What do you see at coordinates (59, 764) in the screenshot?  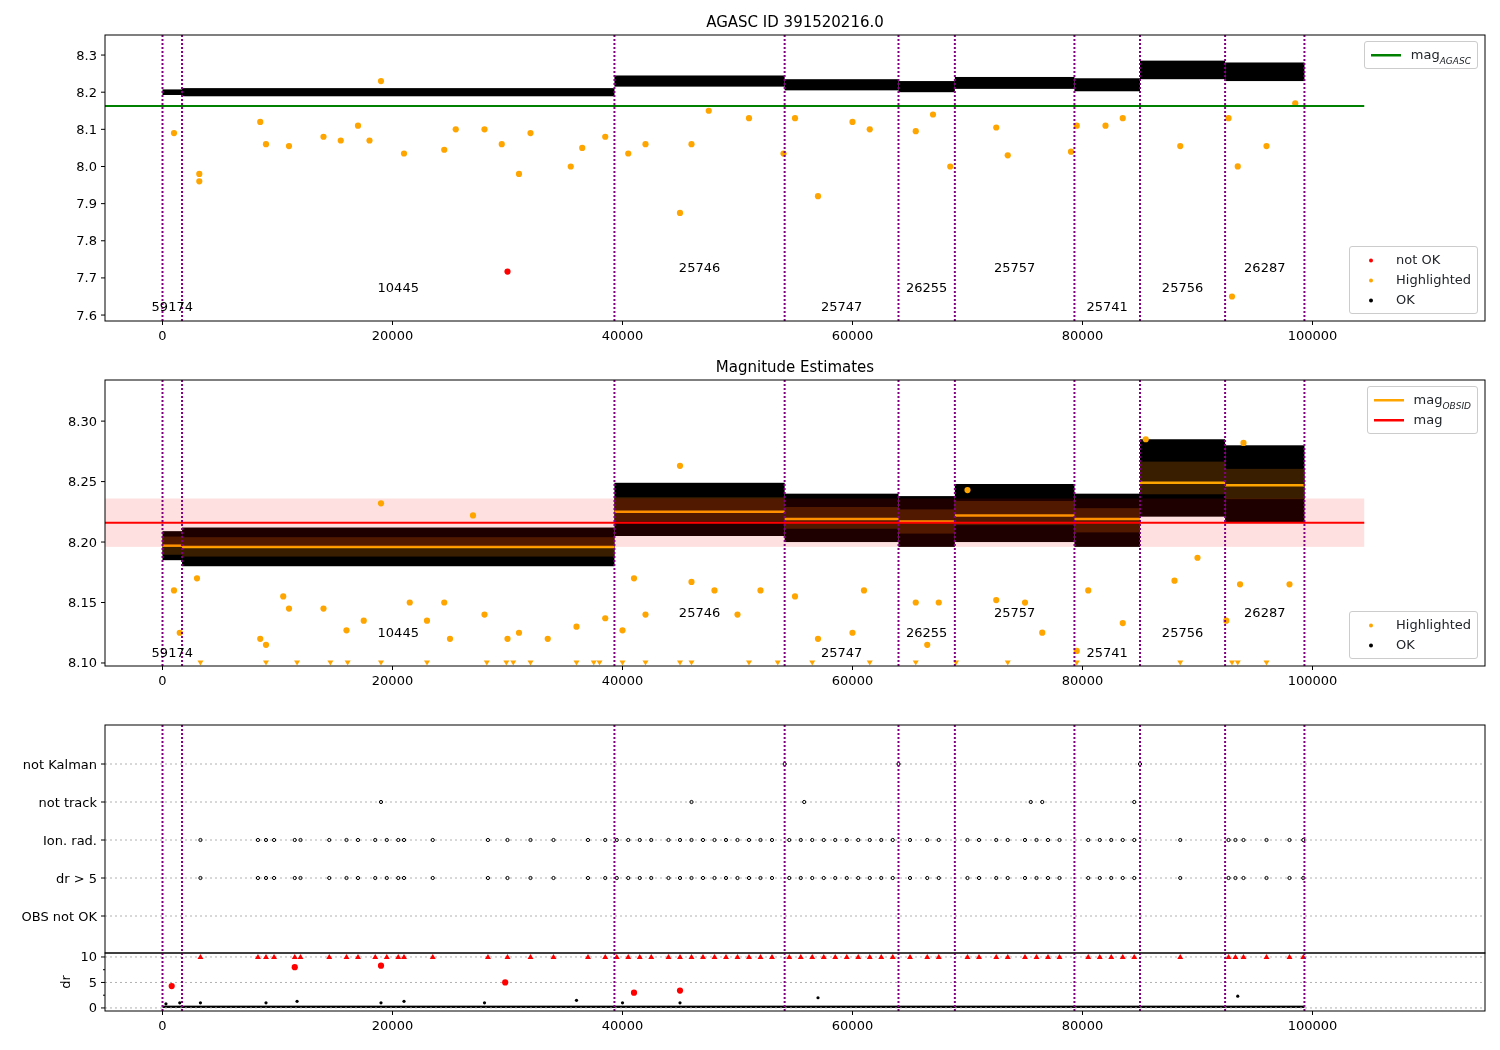 I see `flag-row-label: not Kalman` at bounding box center [59, 764].